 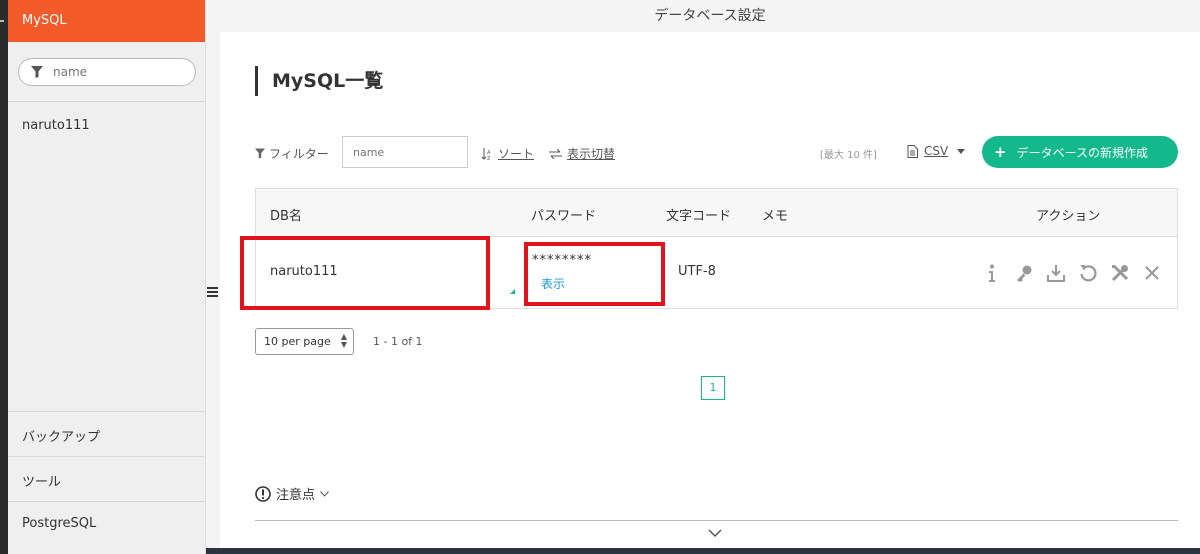 What do you see at coordinates (1088, 273) in the screenshot?
I see `restore-icon` at bounding box center [1088, 273].